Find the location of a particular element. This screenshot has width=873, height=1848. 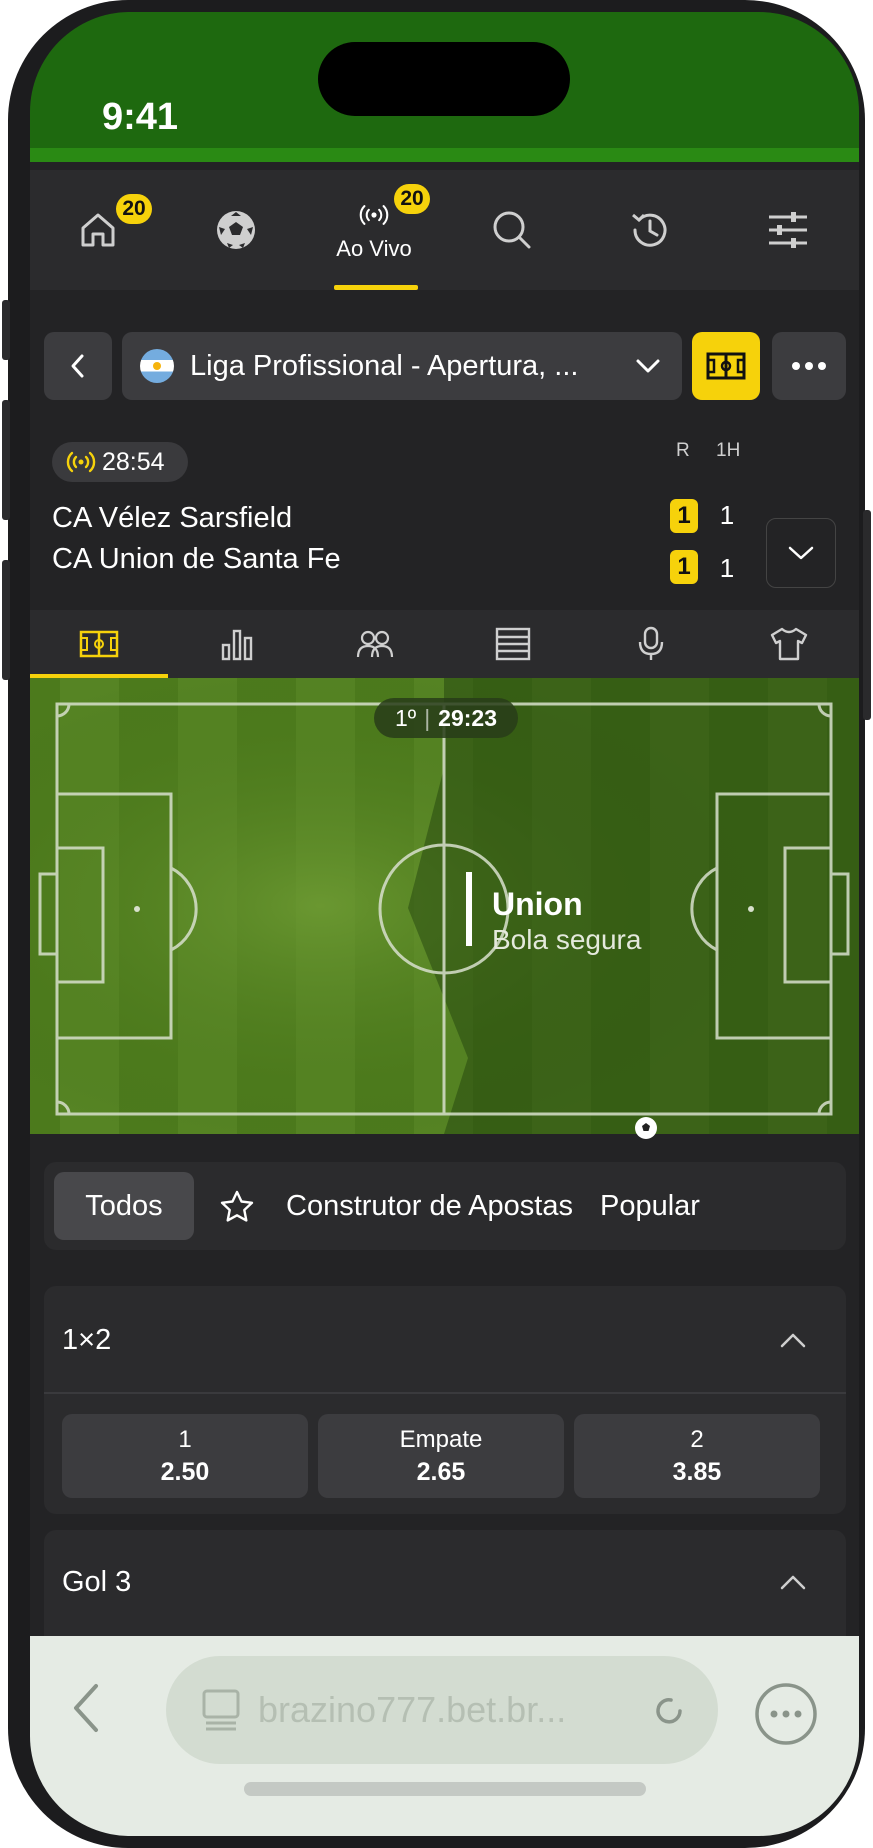

stats-icon is located at coordinates (237, 645).